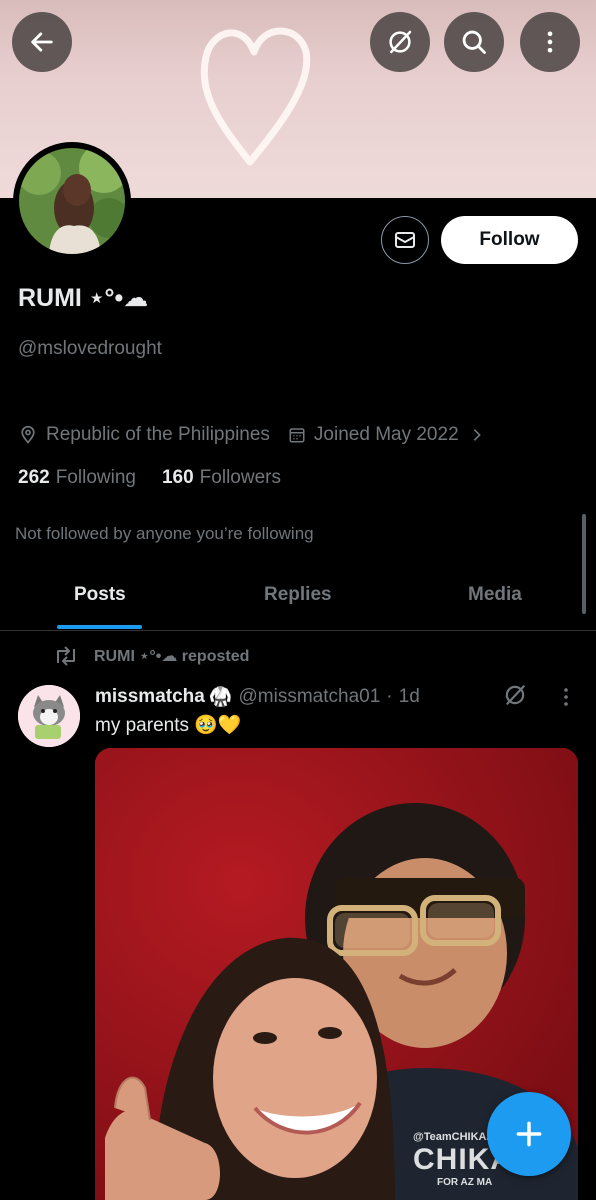  What do you see at coordinates (221, 478) in the screenshot?
I see `followers-link: 160 Followers` at bounding box center [221, 478].